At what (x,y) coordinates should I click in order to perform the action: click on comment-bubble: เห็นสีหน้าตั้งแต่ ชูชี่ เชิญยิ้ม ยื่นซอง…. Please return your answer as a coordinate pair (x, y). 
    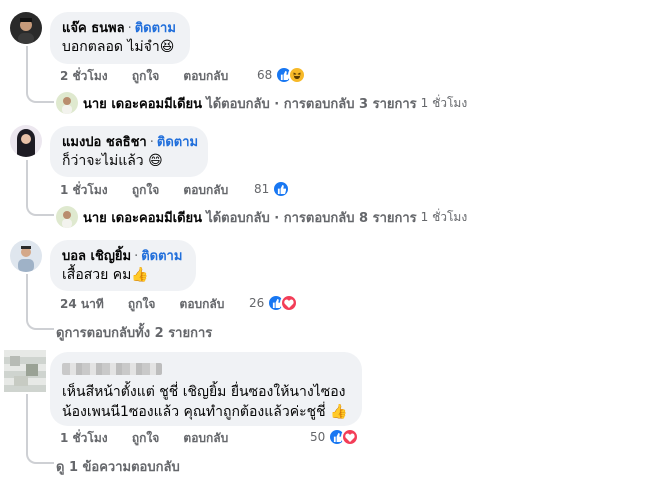
    Looking at the image, I should click on (206, 389).